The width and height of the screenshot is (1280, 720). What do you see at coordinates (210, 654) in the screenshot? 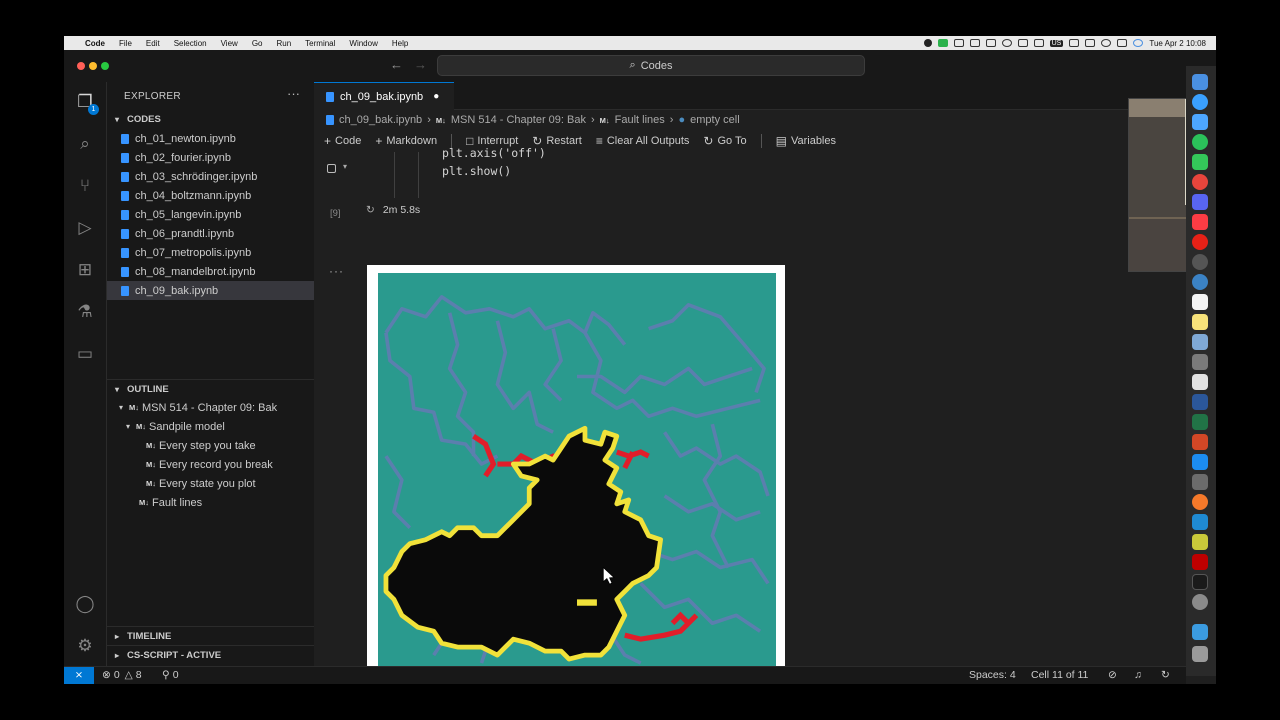
I see `cs-script-header: ▸ CS-SCRIPT - ACTIVE` at bounding box center [210, 654].